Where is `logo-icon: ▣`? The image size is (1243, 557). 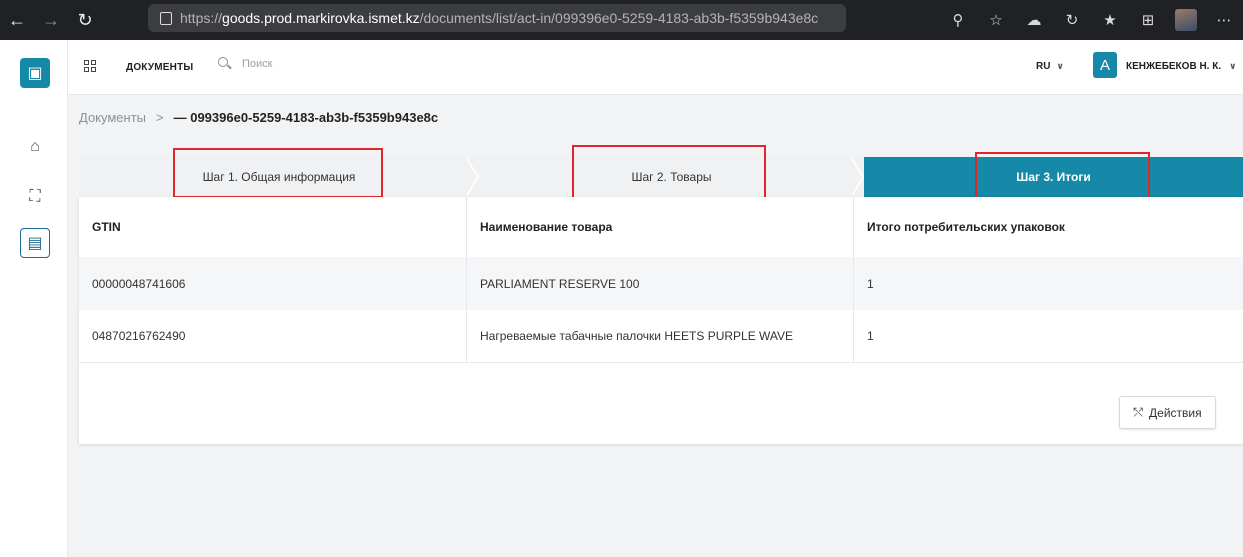
logo-icon: ▣ is located at coordinates (35, 73).